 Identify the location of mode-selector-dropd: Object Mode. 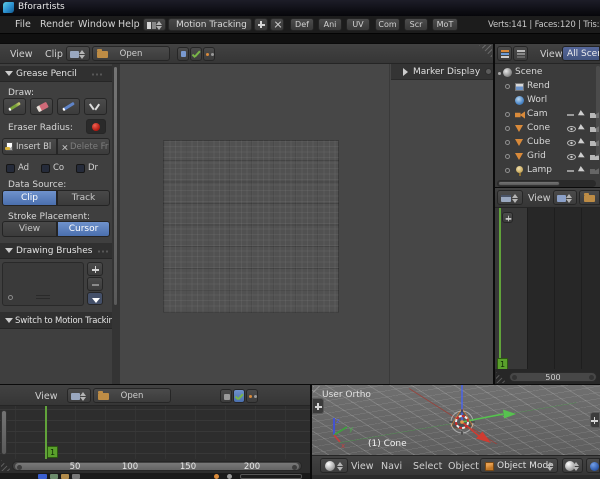
(519, 465).